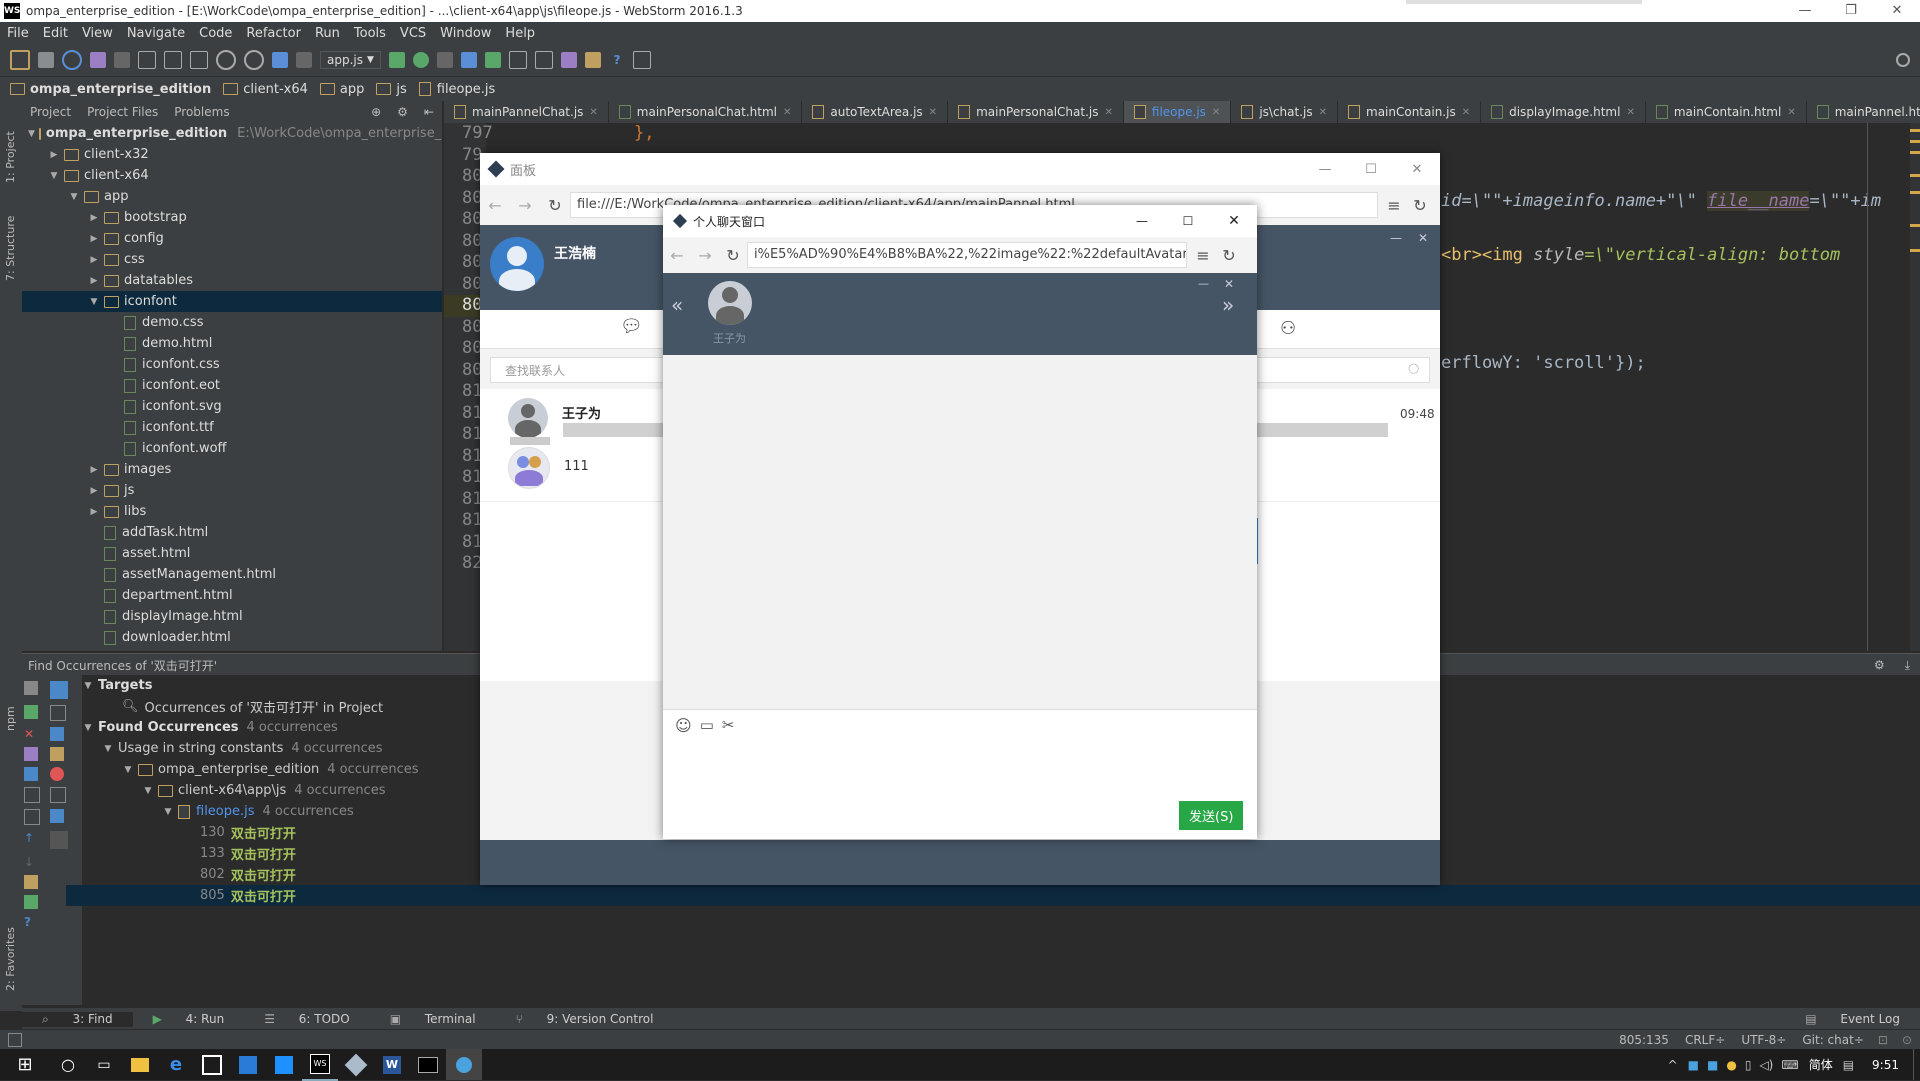 This screenshot has width=1920, height=1081. Describe the element at coordinates (585, 1019) in the screenshot. I see `tab-version-control: ⑂ 9: Version Control` at that location.